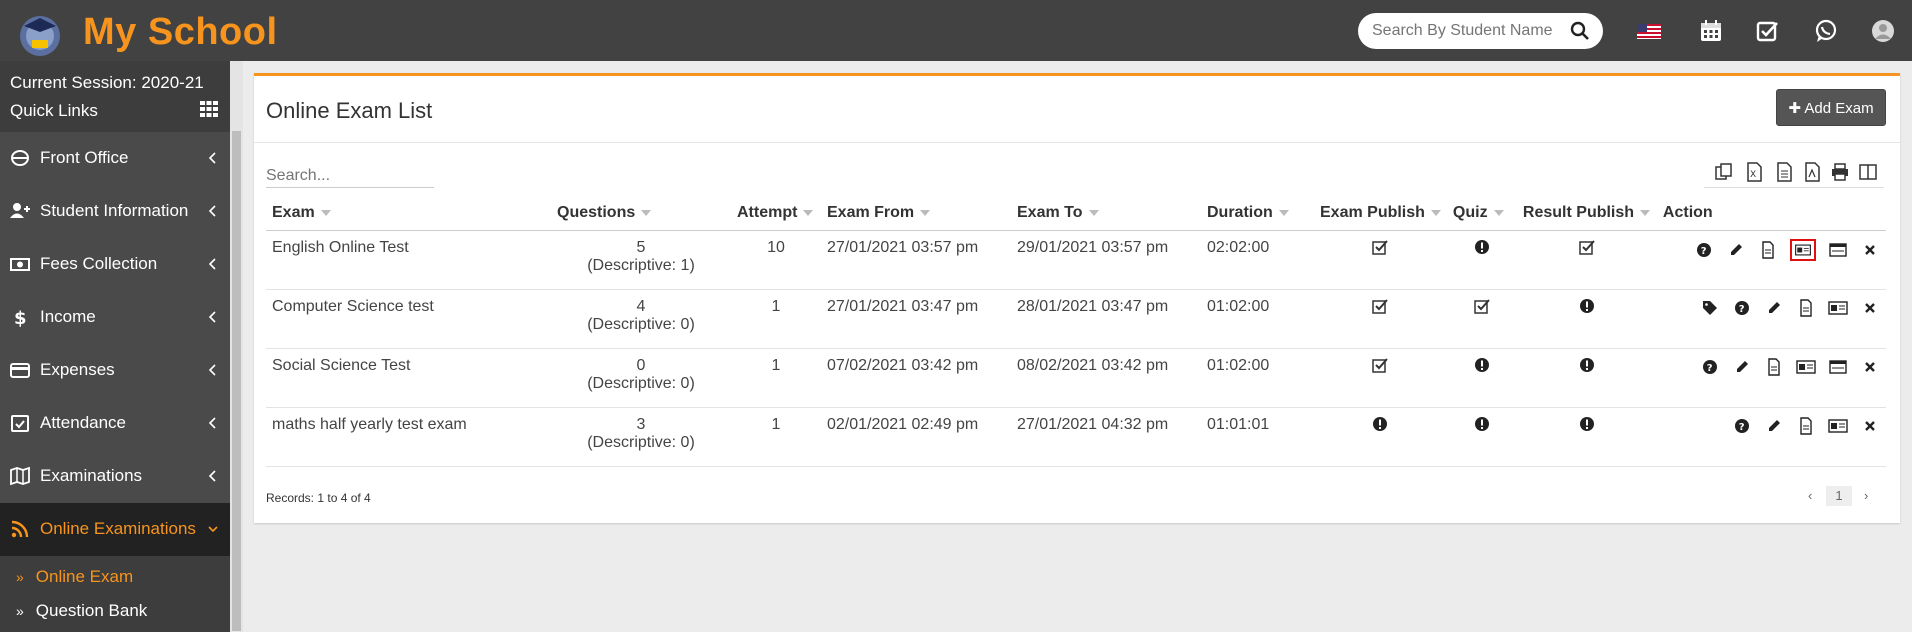 Image resolution: width=1912 pixels, height=632 pixels. I want to click on cell-duration: 01:01:01, so click(1257, 437).